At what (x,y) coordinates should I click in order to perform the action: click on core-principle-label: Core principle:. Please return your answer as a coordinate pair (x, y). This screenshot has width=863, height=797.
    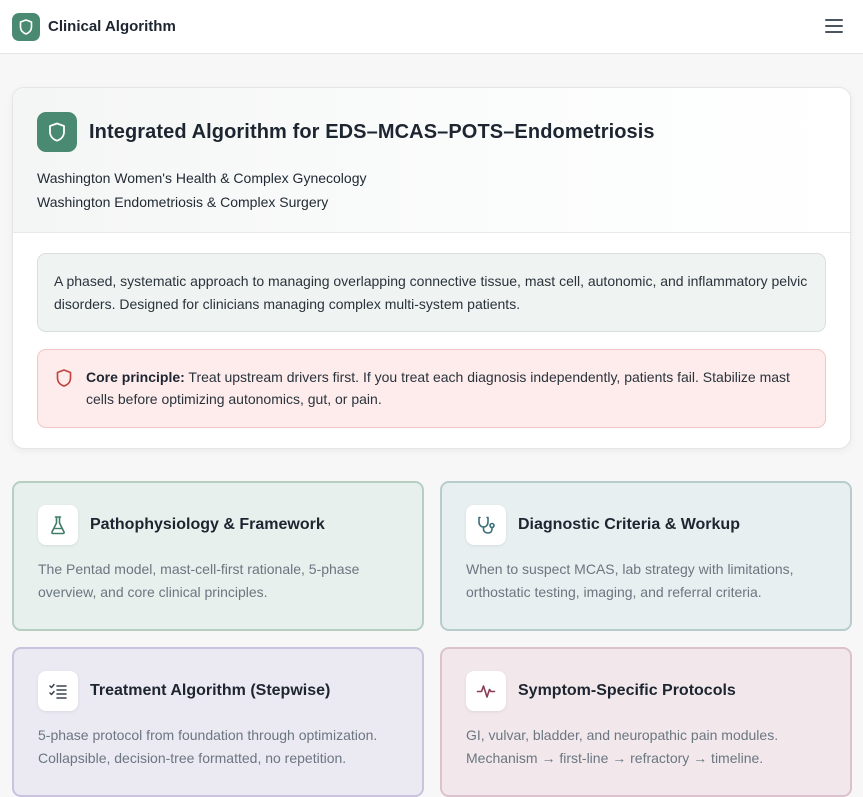
    Looking at the image, I should click on (135, 377).